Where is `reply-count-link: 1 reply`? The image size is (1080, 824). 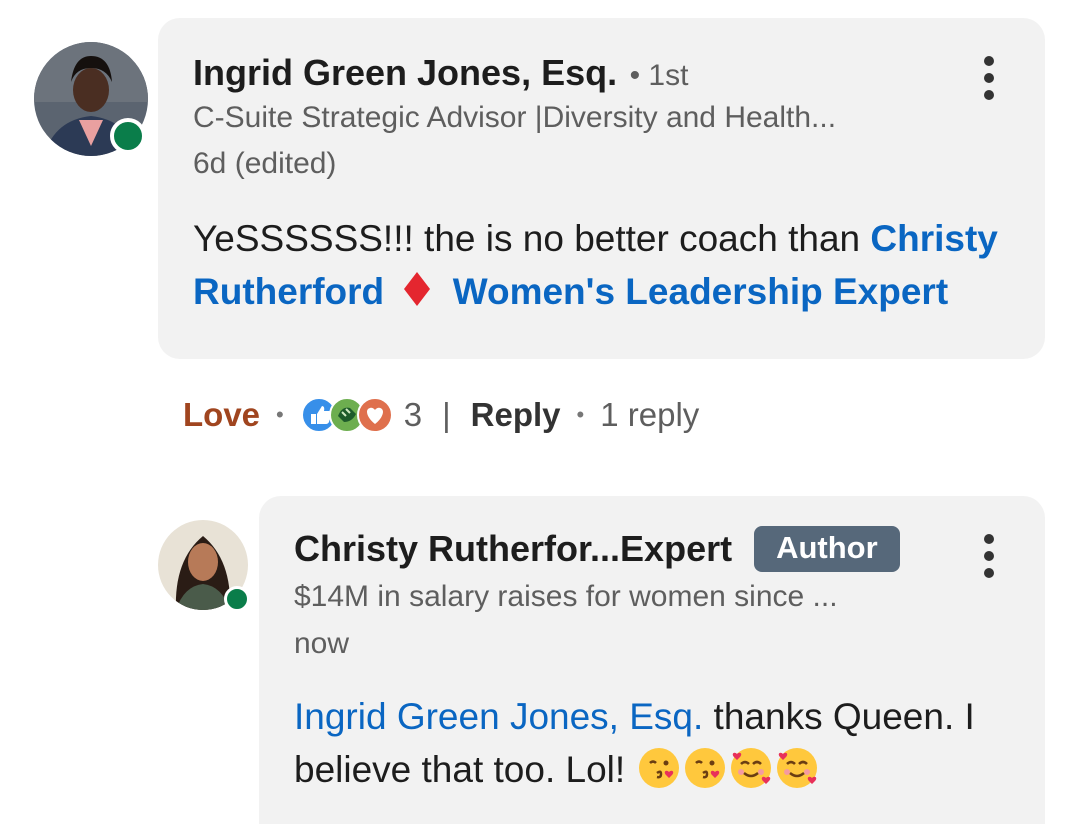 reply-count-link: 1 reply is located at coordinates (649, 415).